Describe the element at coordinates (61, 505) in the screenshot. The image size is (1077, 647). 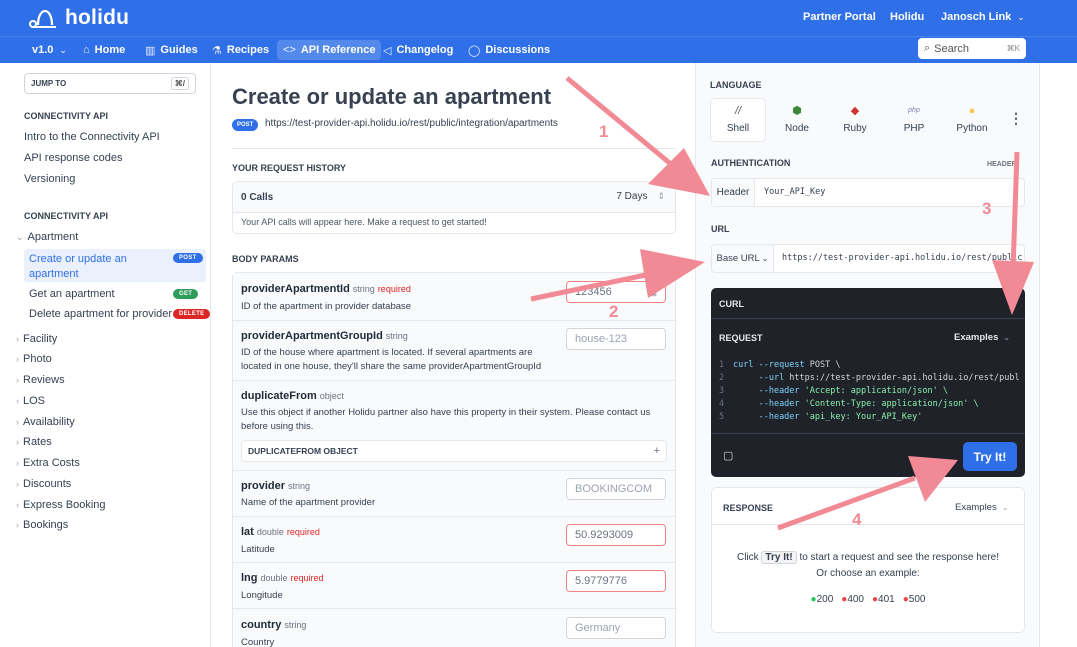
I see `sidebar-folder-express-booking: › Express Booking` at that location.